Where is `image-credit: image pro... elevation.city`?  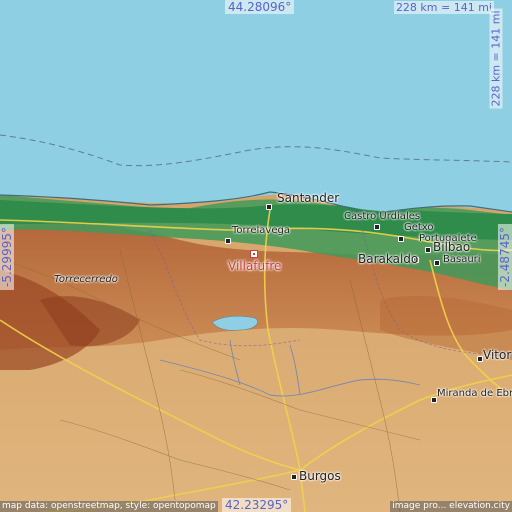 image-credit: image pro... elevation.city is located at coordinates (451, 506).